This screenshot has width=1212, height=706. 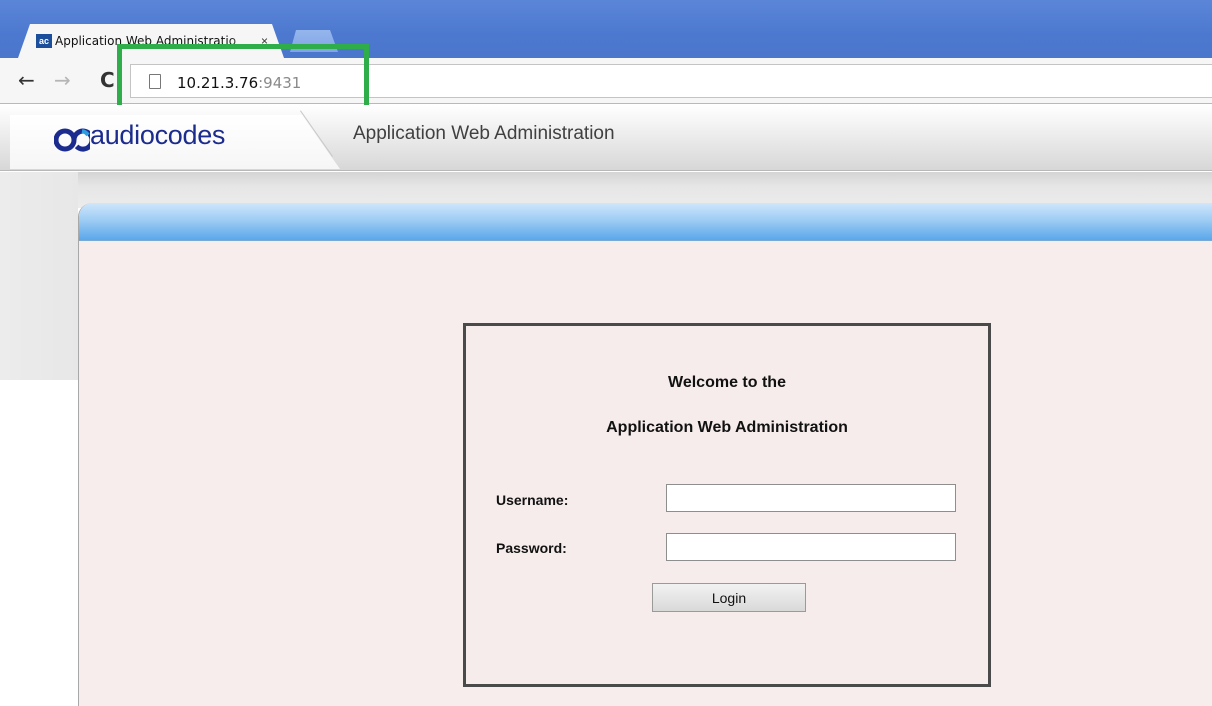 I want to click on logo-panel: audiocodes, so click(x=175, y=142).